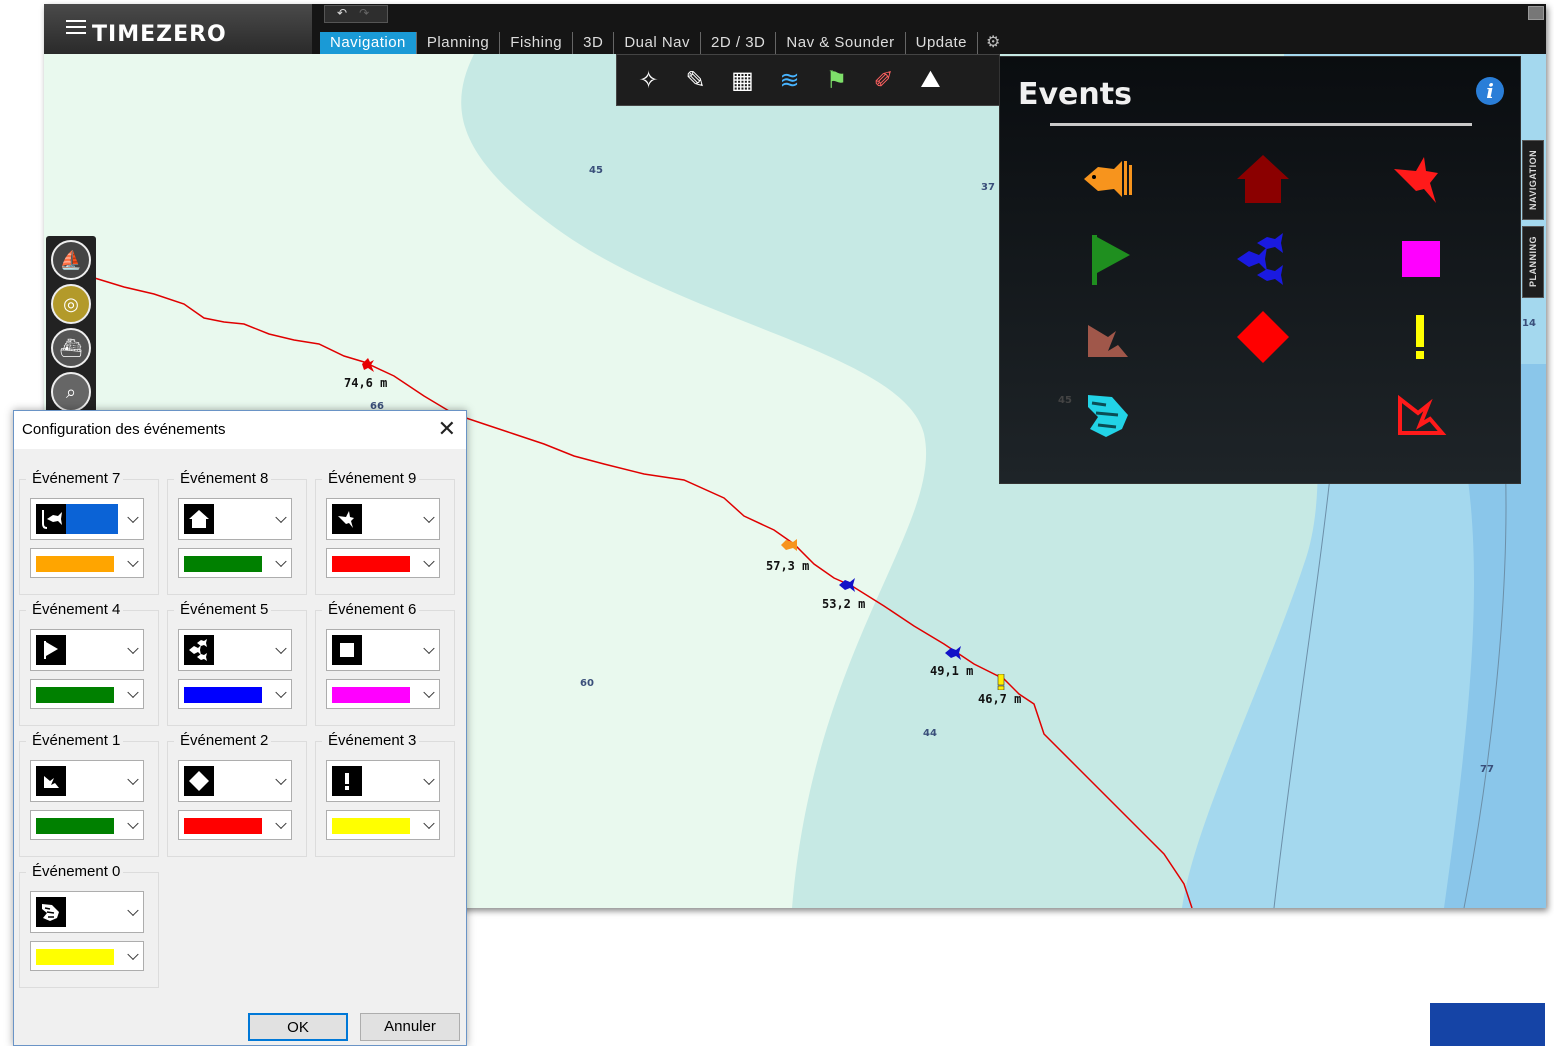 Image resolution: width=1554 pixels, height=1046 pixels. I want to click on boat-view-icon: ⛵, so click(71, 260).